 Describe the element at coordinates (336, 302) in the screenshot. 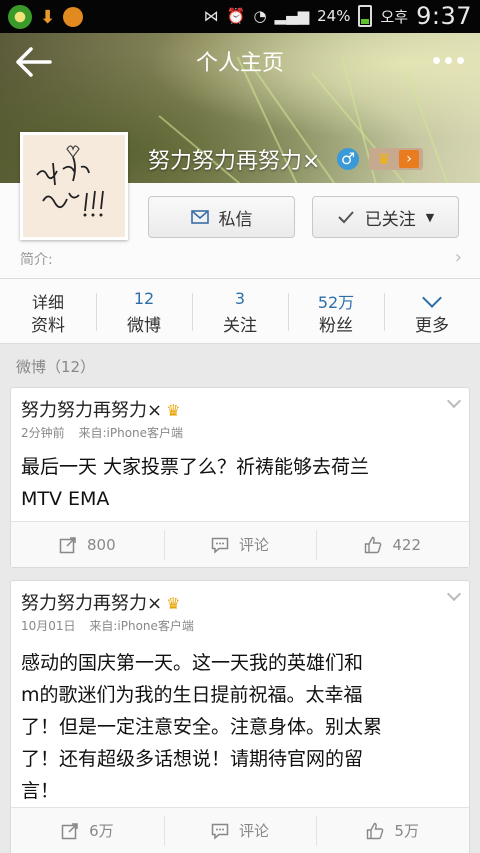

I see `stat-count: 52万` at that location.